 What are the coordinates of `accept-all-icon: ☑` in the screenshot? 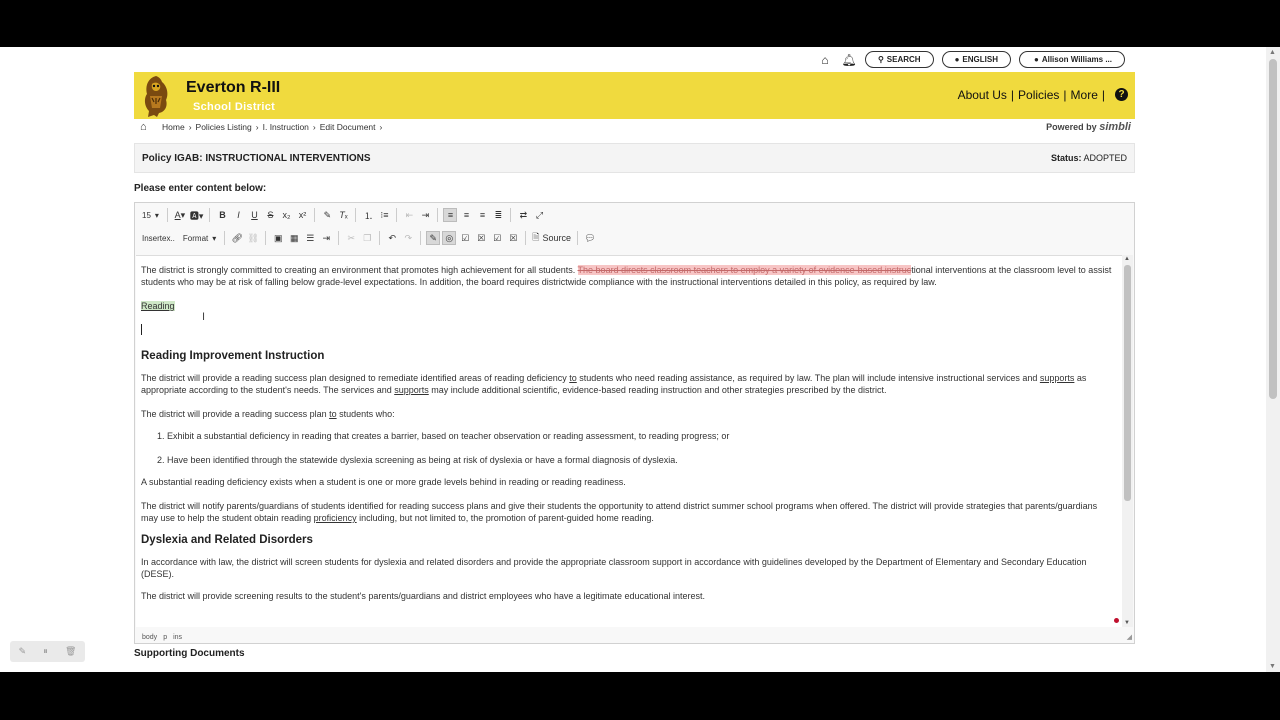 It's located at (497, 238).